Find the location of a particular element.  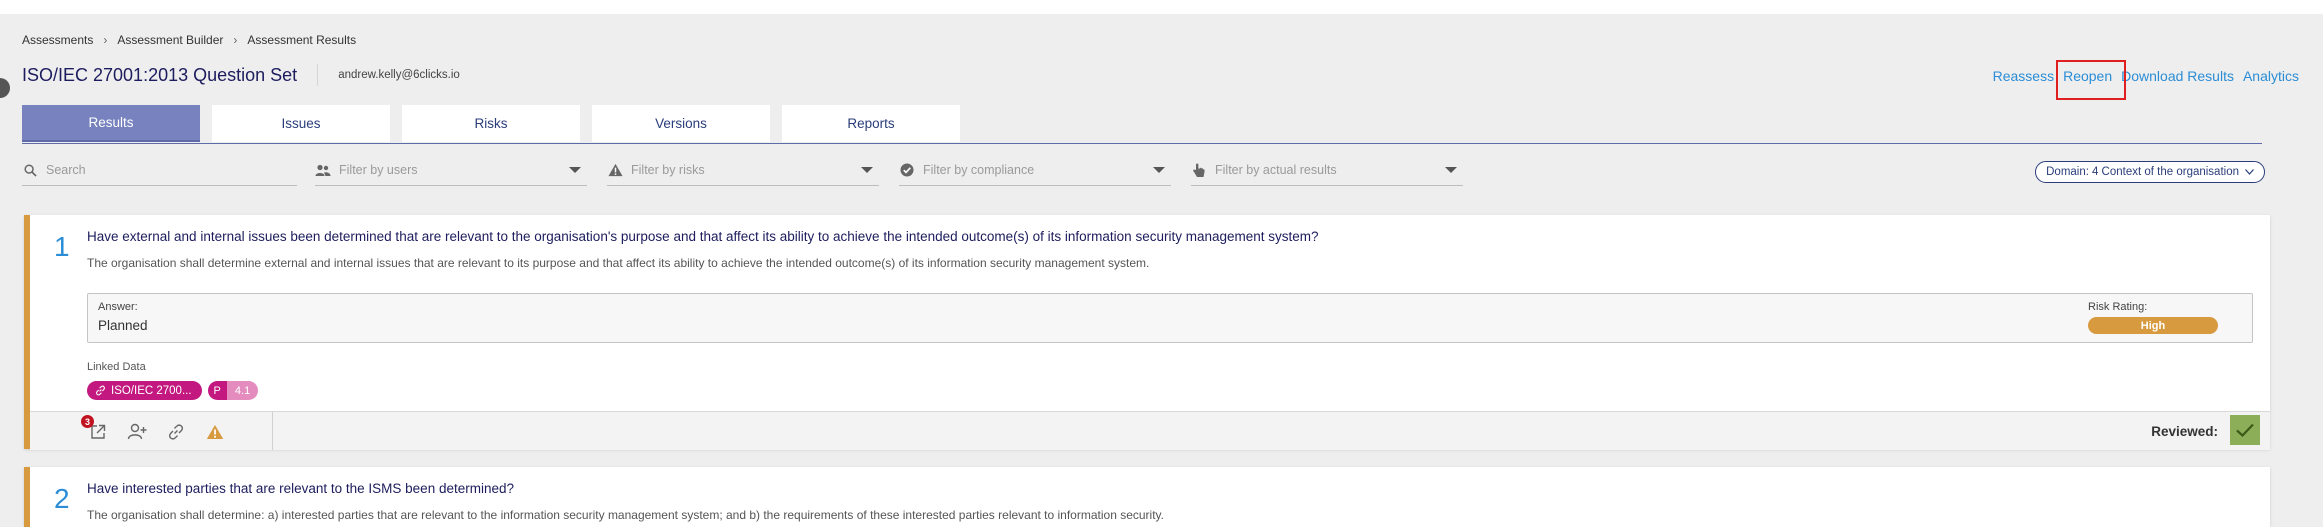

tabs-underline is located at coordinates (1142, 143).